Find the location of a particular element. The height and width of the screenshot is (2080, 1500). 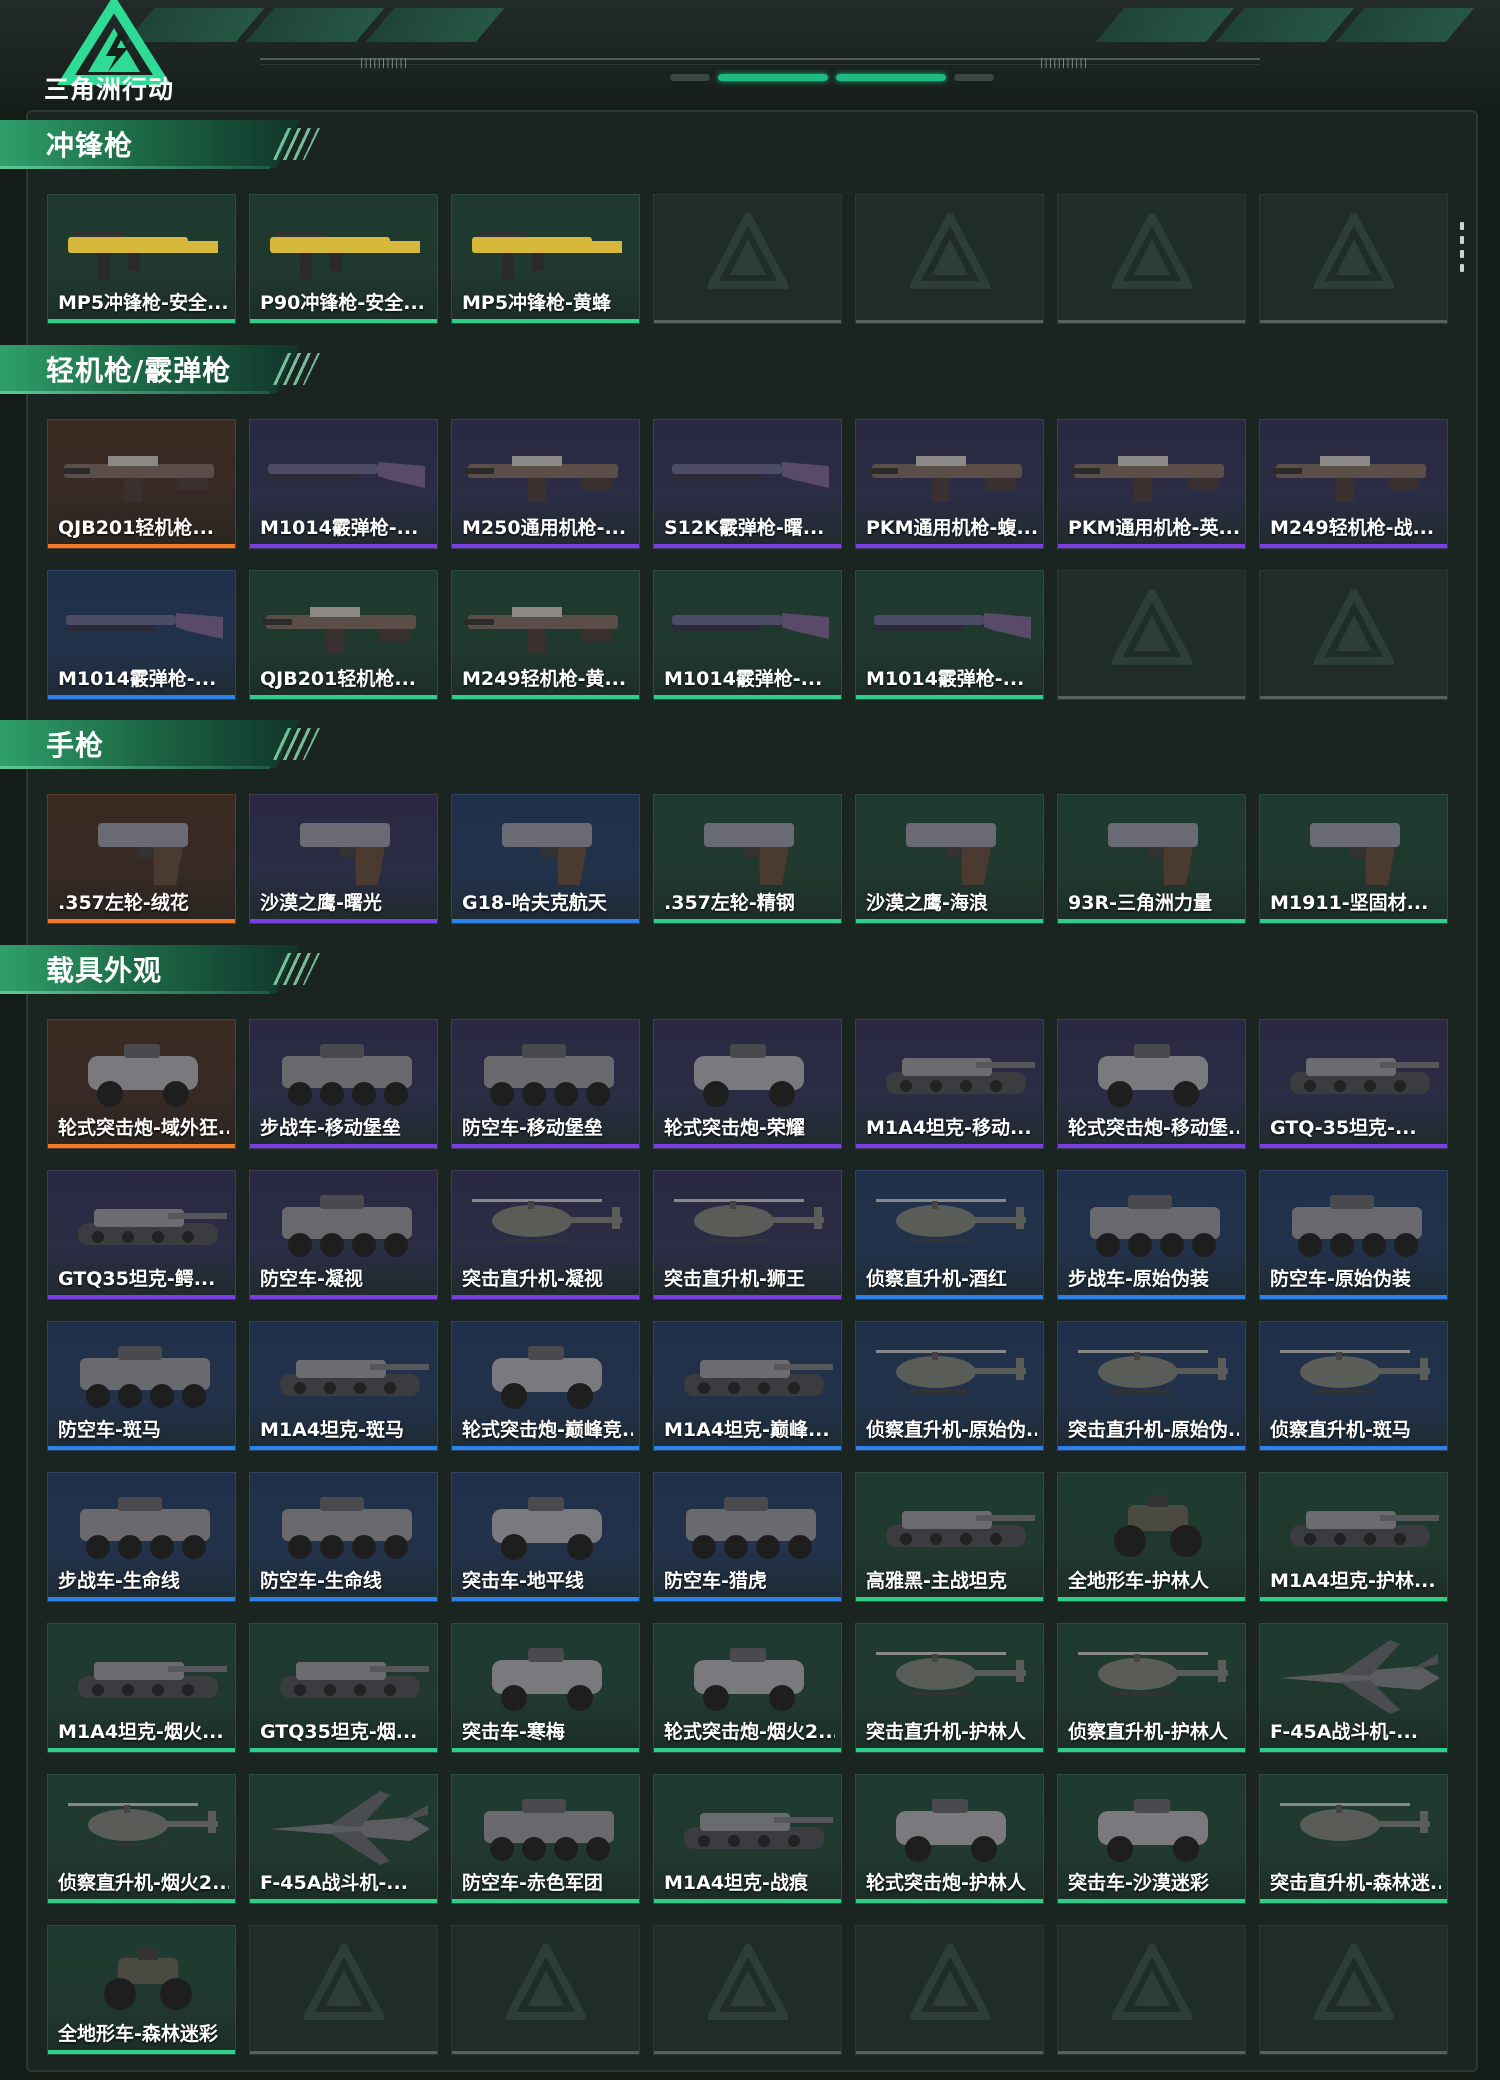

skin-card: 侦察直升机-斑马 is located at coordinates (1353, 1386).